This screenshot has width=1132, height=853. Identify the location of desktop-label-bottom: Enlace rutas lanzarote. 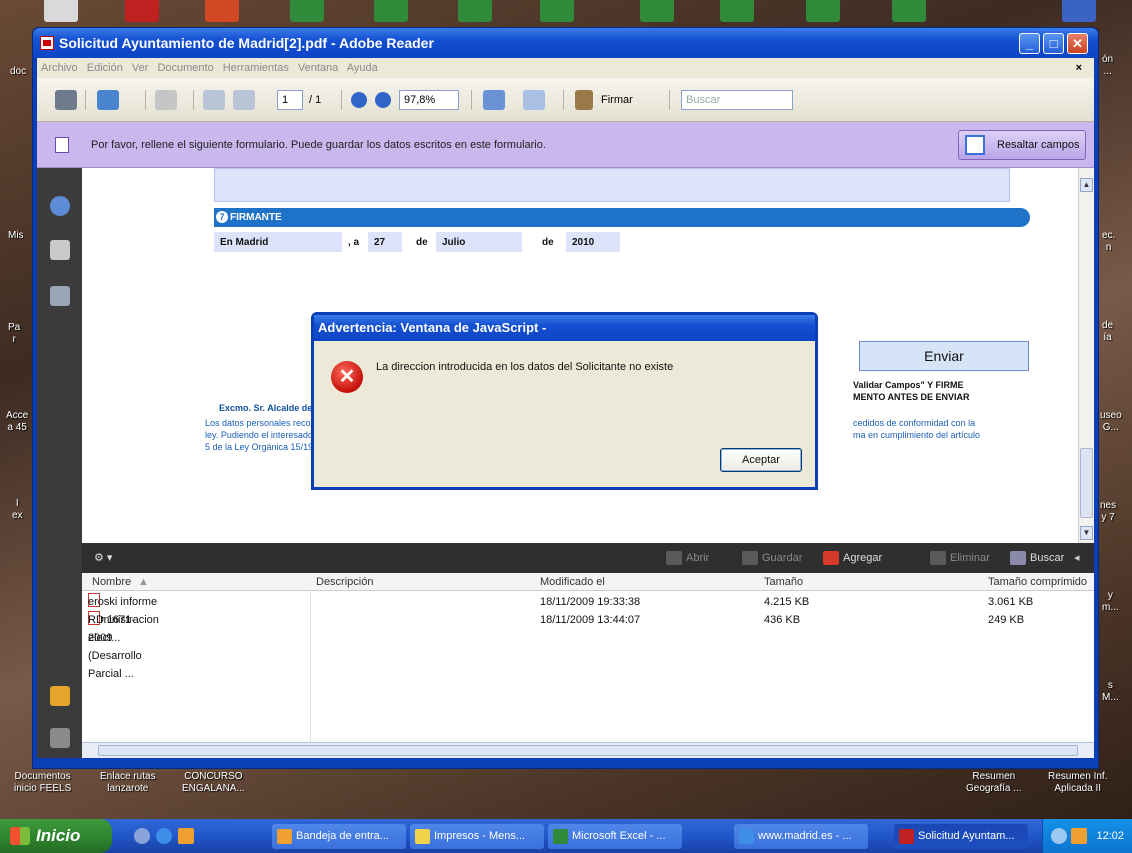
(128, 783).